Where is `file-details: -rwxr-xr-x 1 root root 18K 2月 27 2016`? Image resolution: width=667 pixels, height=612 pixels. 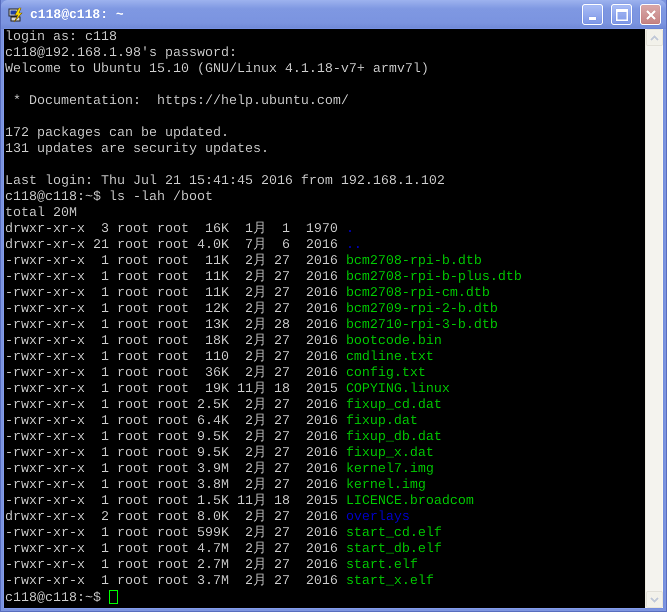 file-details: -rwxr-xr-x 1 root root 18K 2月 27 2016 is located at coordinates (172, 341).